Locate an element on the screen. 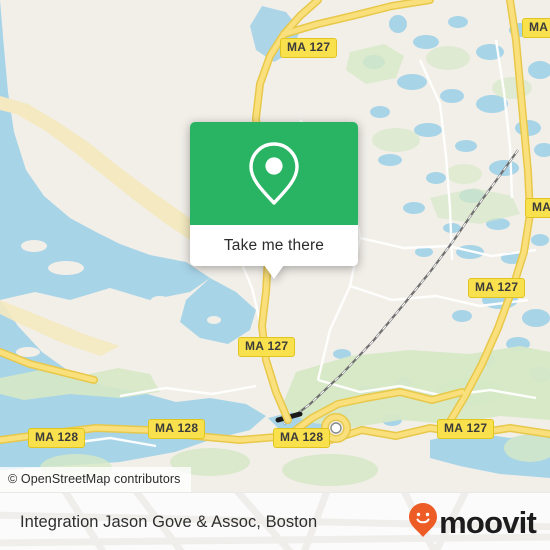 Image resolution: width=550 pixels, height=550 pixels. take-me-there-button: Take me there is located at coordinates (274, 246).